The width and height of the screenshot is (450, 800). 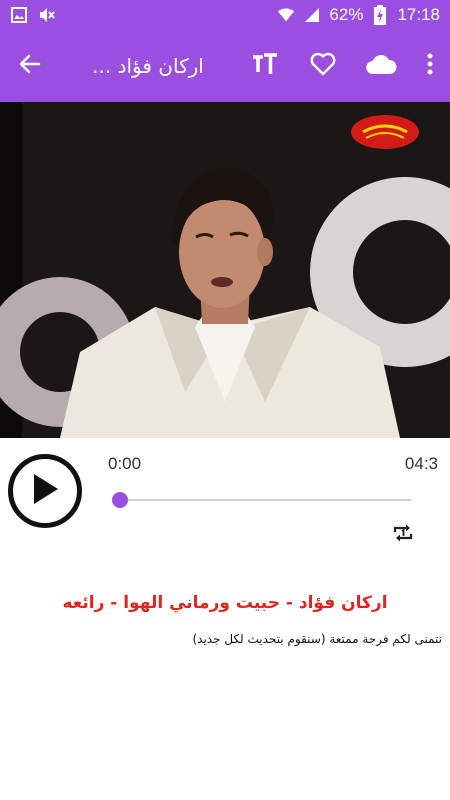 I want to click on battery-charging-icon, so click(x=380, y=15).